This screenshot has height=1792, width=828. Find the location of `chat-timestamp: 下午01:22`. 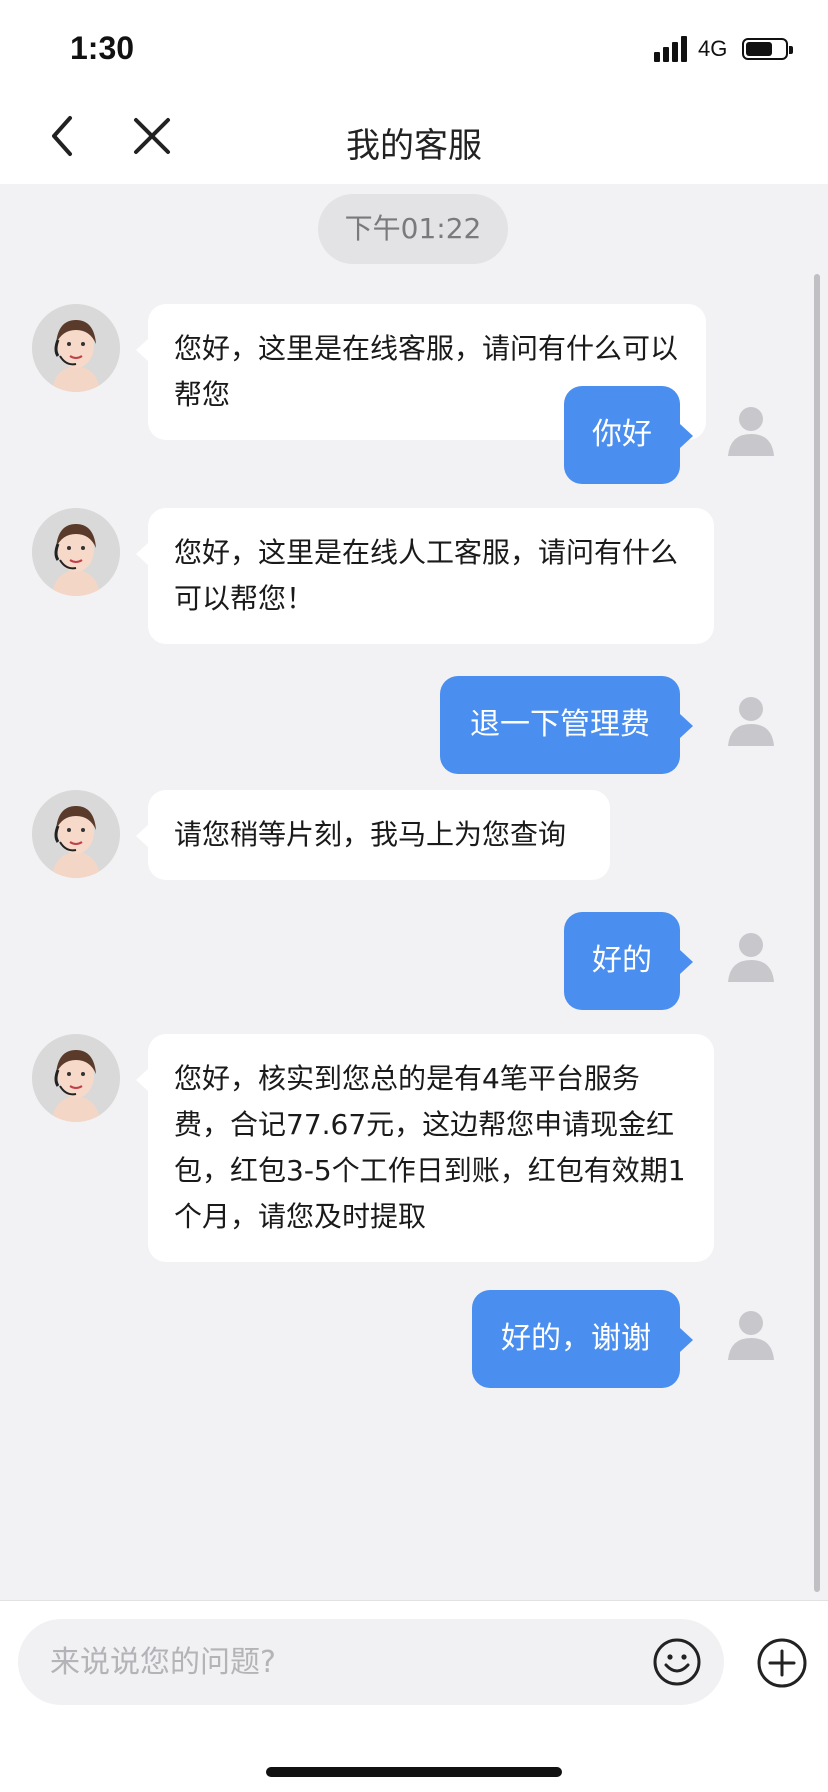

chat-timestamp: 下午01:22 is located at coordinates (413, 229).